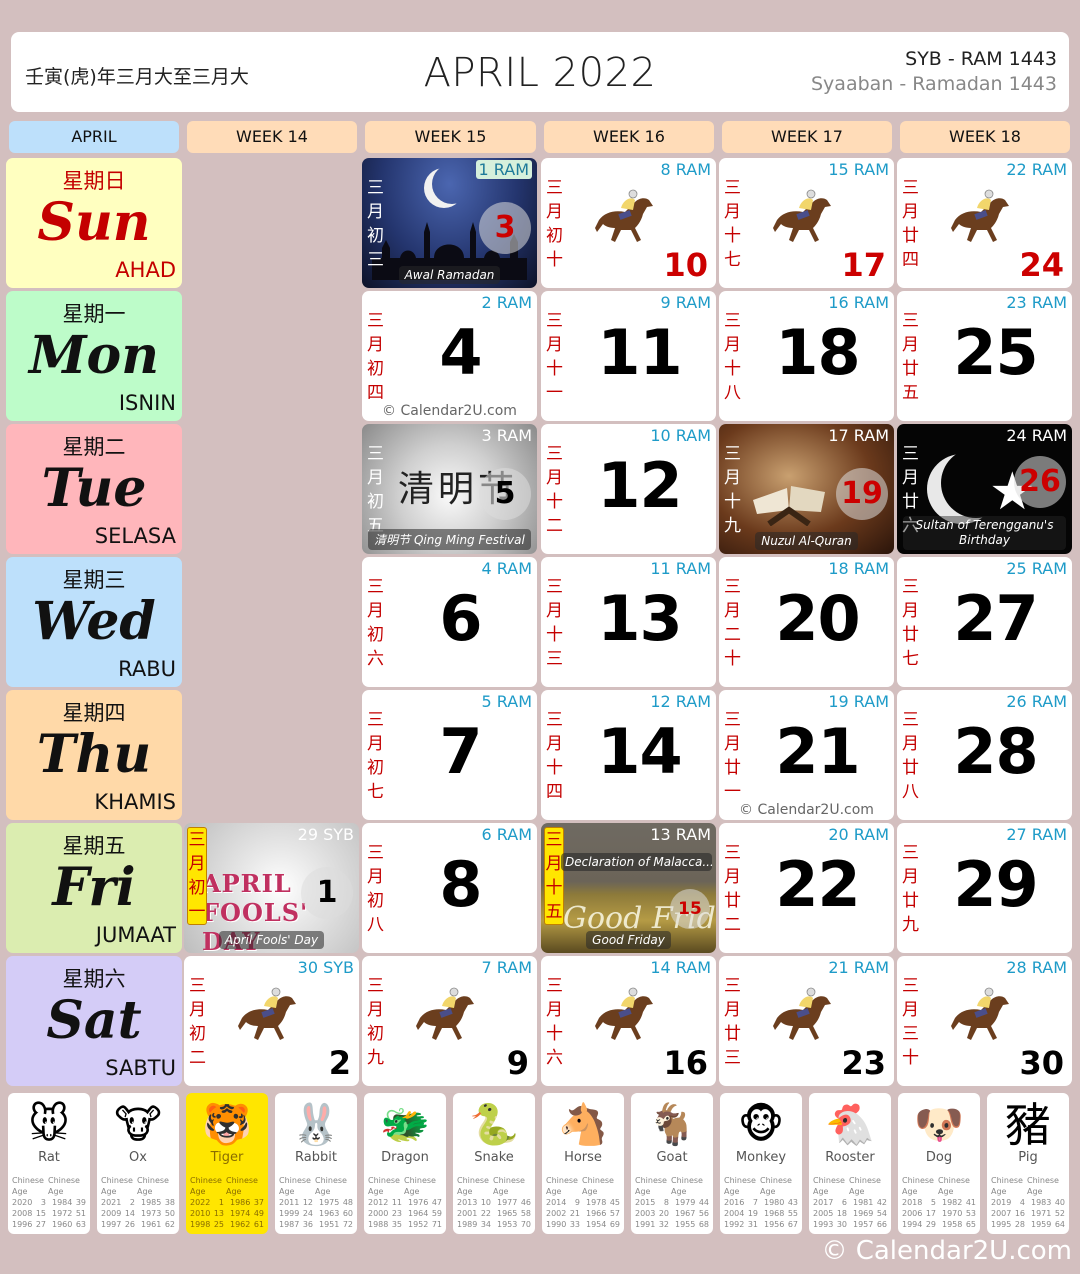 This screenshot has height=1274, width=1080. I want to click on date-cell-29: 27 RAM 三月廿九 29, so click(984, 888).